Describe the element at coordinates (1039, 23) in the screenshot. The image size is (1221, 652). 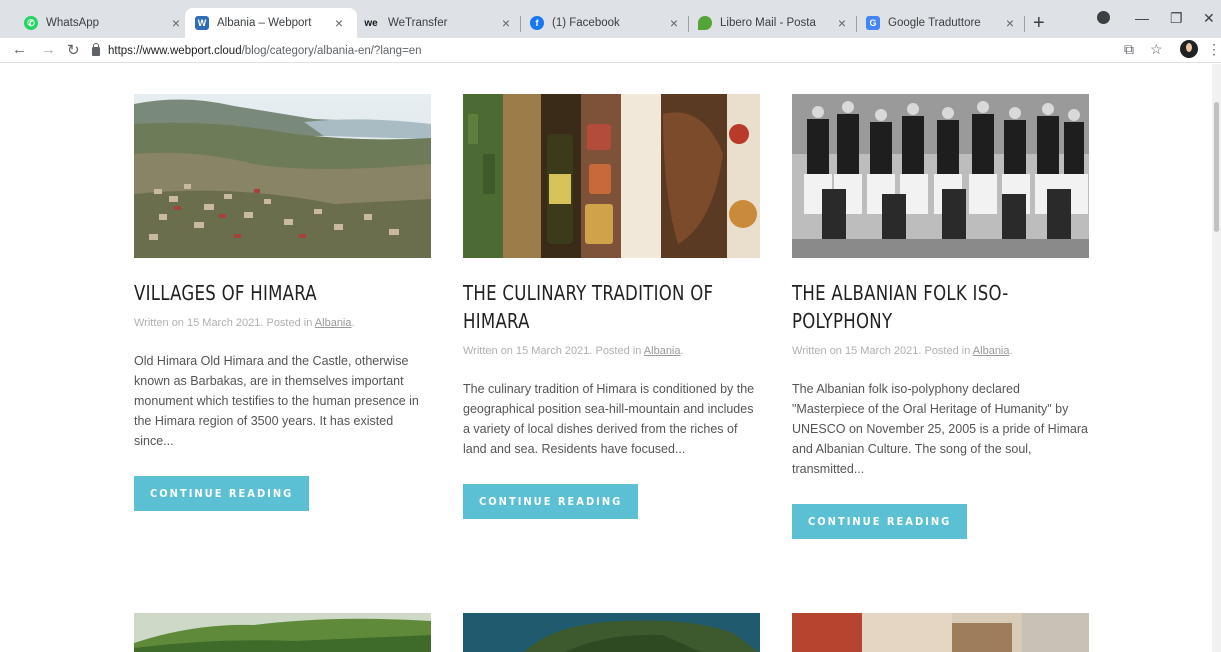
I see `new-tab-plus-icon: +` at that location.